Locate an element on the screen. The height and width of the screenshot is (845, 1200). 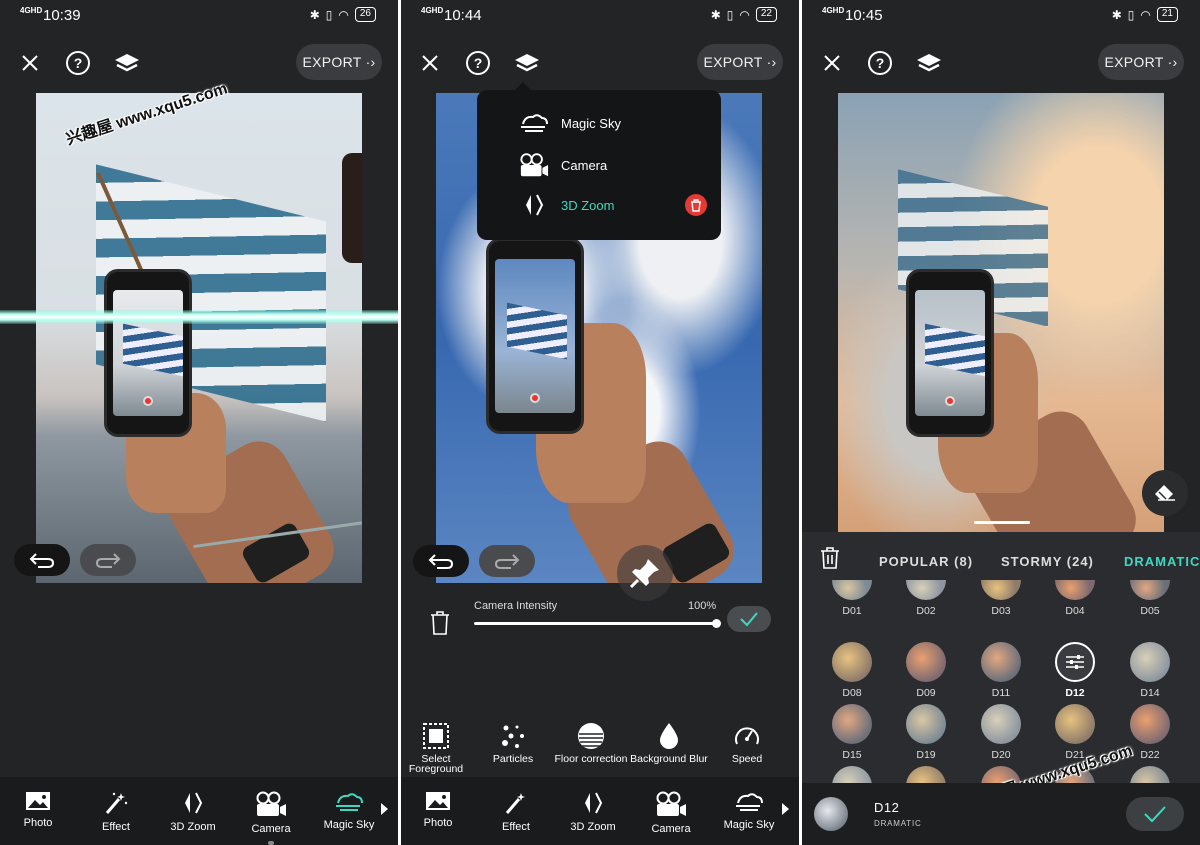
photo-canvas is located at coordinates (1001, 313).